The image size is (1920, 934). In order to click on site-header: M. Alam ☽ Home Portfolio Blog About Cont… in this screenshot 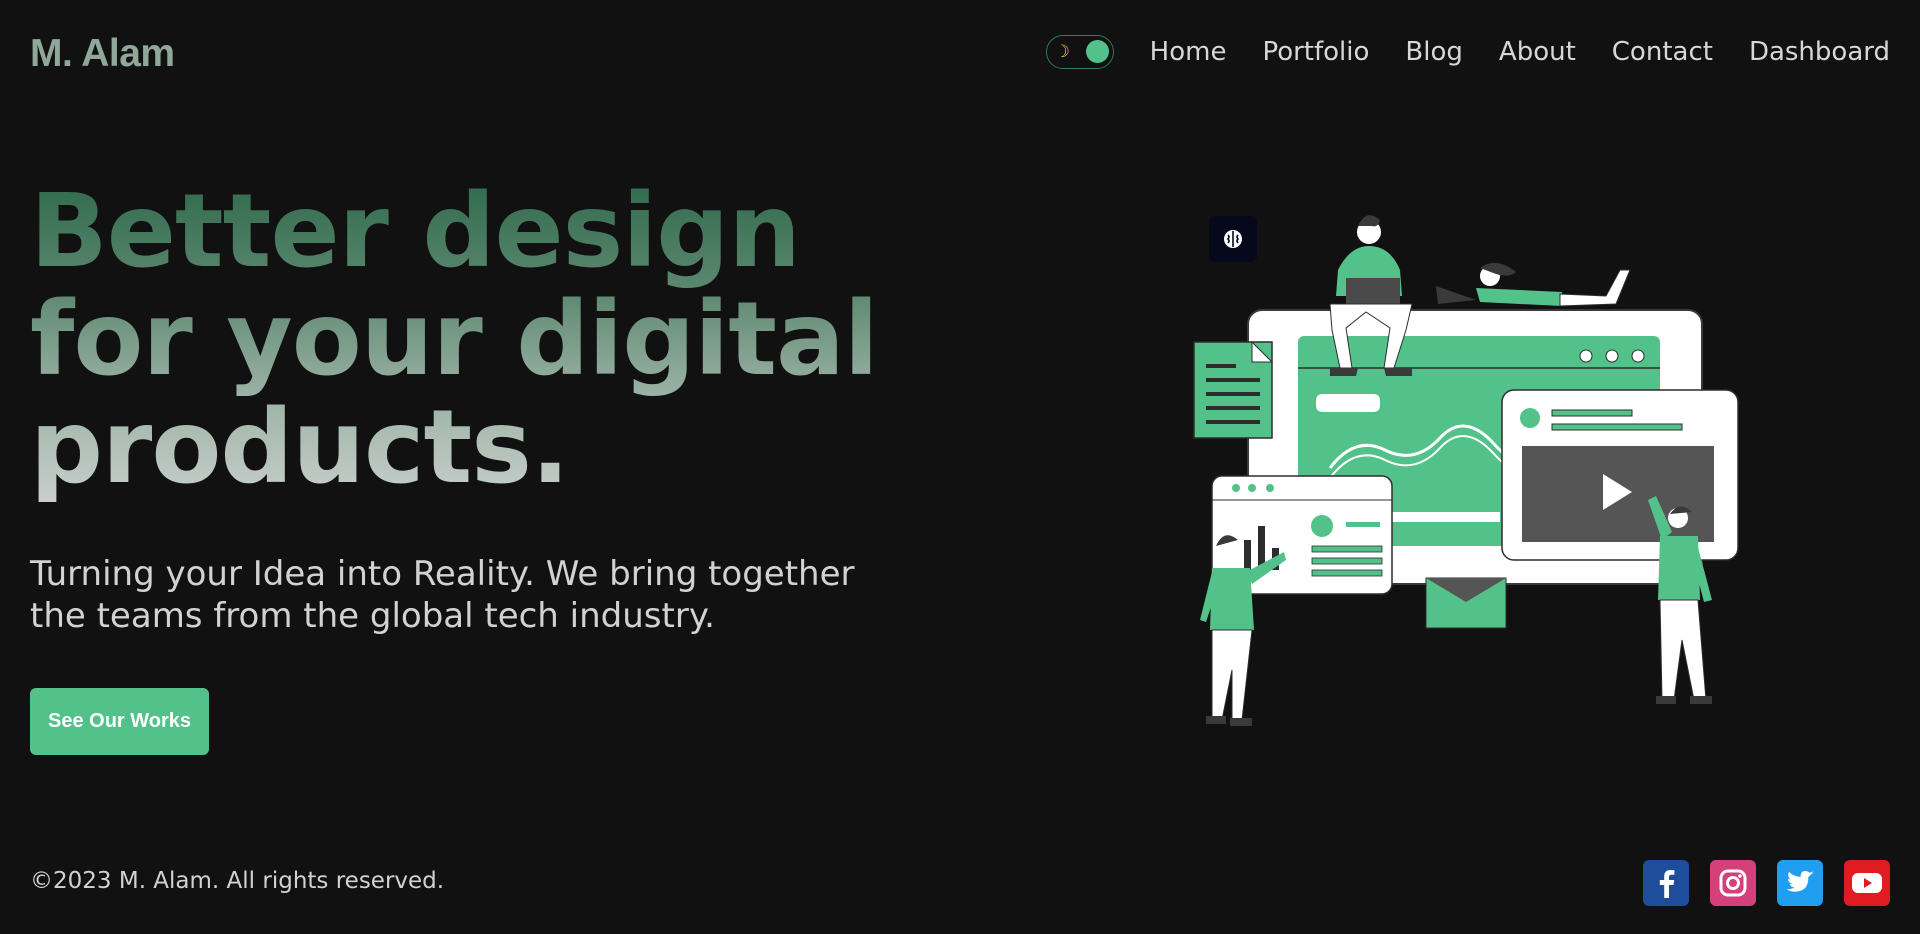, I will do `click(960, 54)`.